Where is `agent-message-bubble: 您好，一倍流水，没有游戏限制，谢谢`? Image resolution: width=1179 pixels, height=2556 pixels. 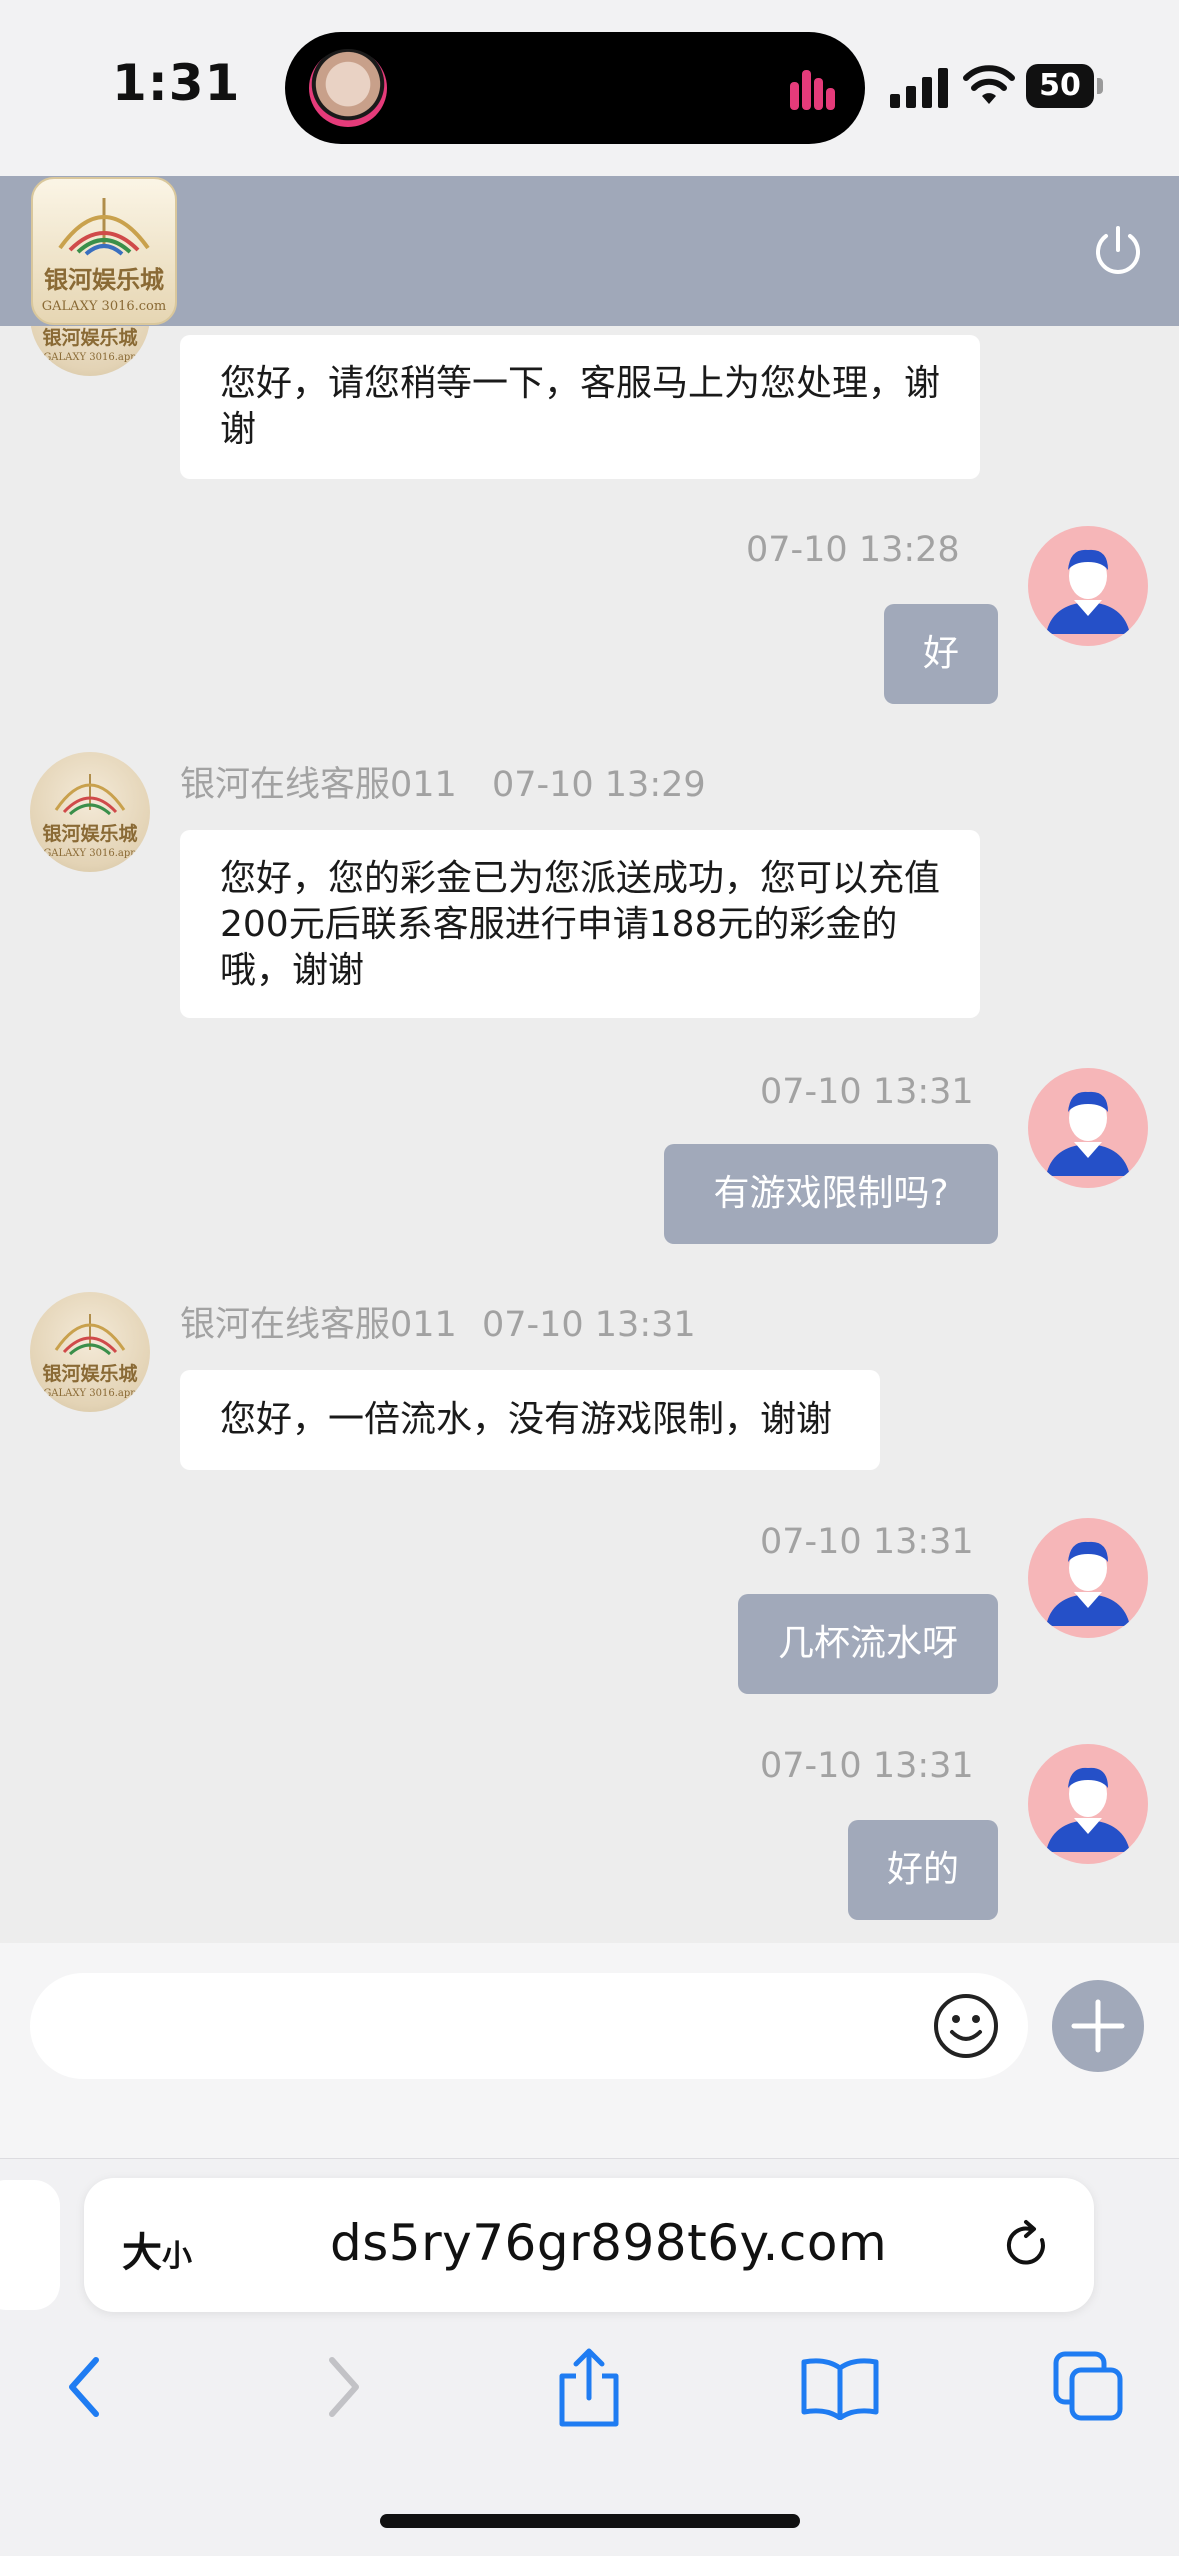
agent-message-bubble: 您好，一倍流水，没有游戏限制，谢谢 is located at coordinates (530, 1420).